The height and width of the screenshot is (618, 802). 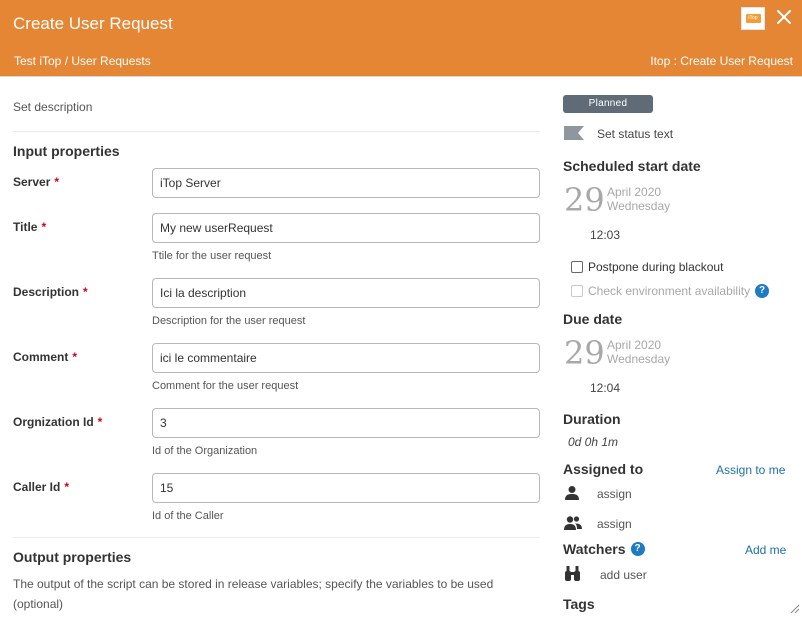 I want to click on check-environment-label: Check environment availability, so click(x=669, y=291).